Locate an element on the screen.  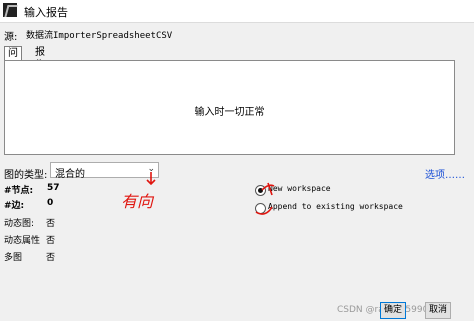
source-value: 数据流ImporterSpreadsheetCSV is located at coordinates (99, 36).